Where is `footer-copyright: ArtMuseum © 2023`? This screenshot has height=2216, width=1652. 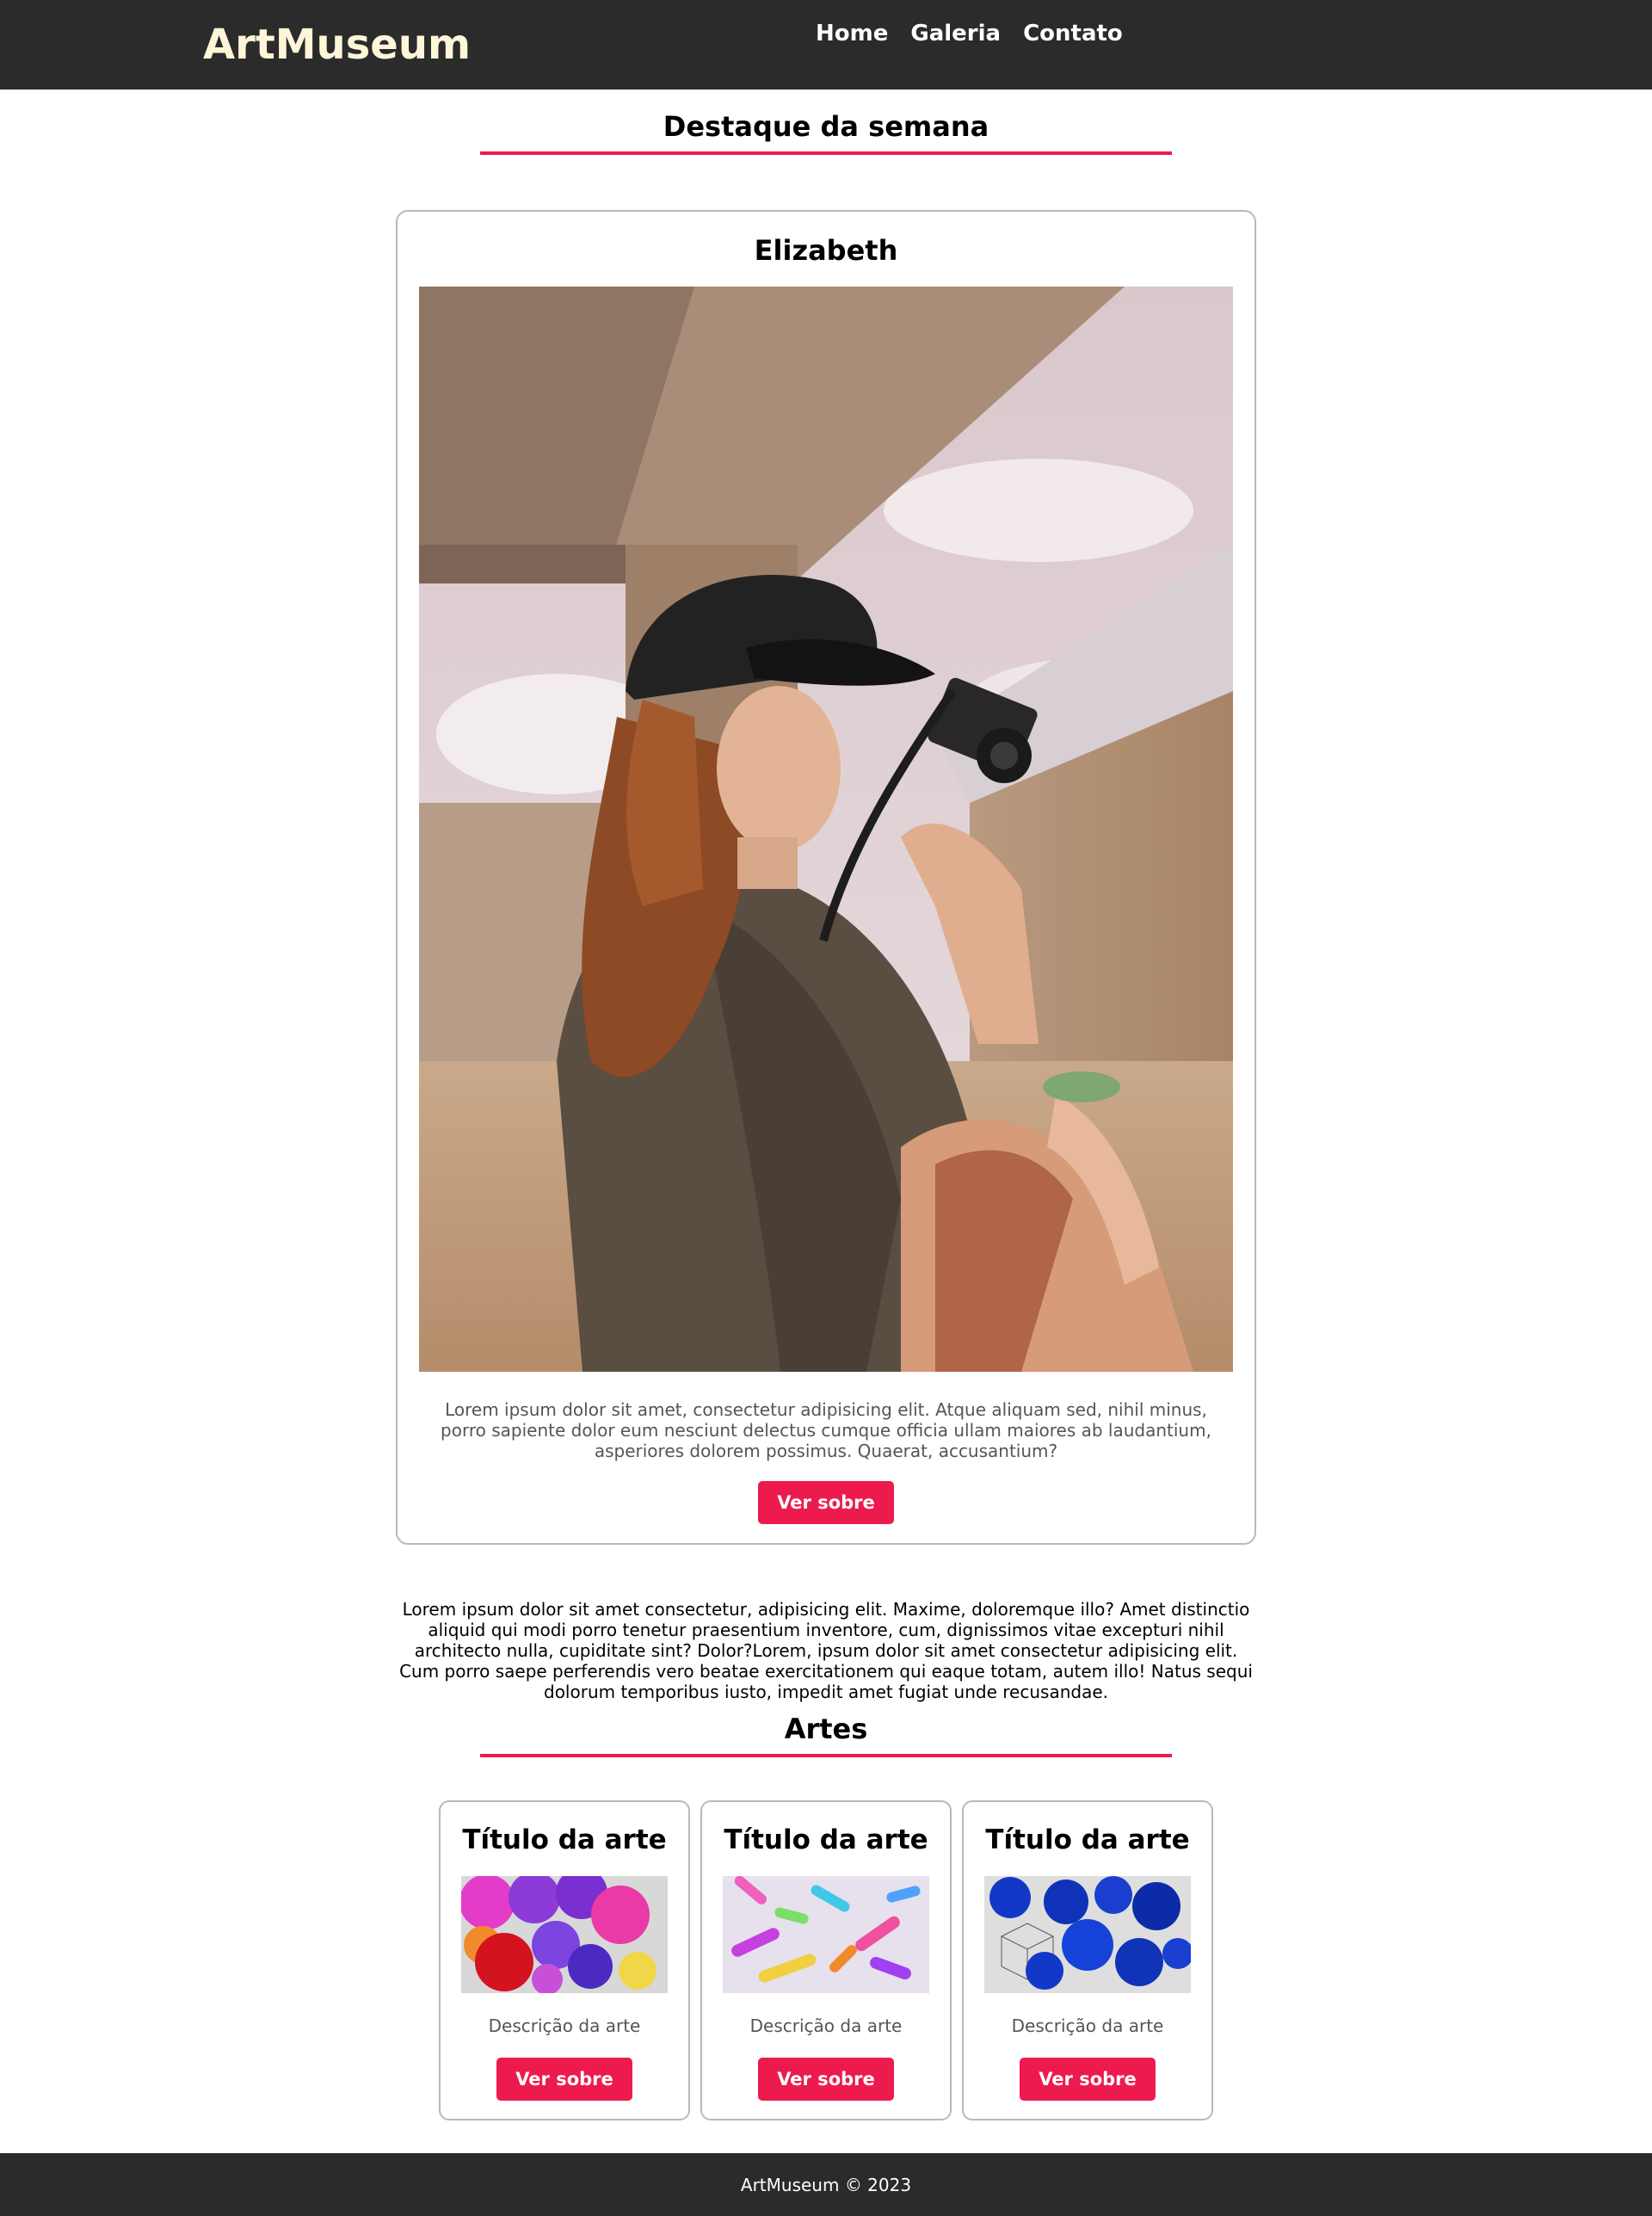
footer-copyright: ArtMuseum © 2023 is located at coordinates (826, 2184).